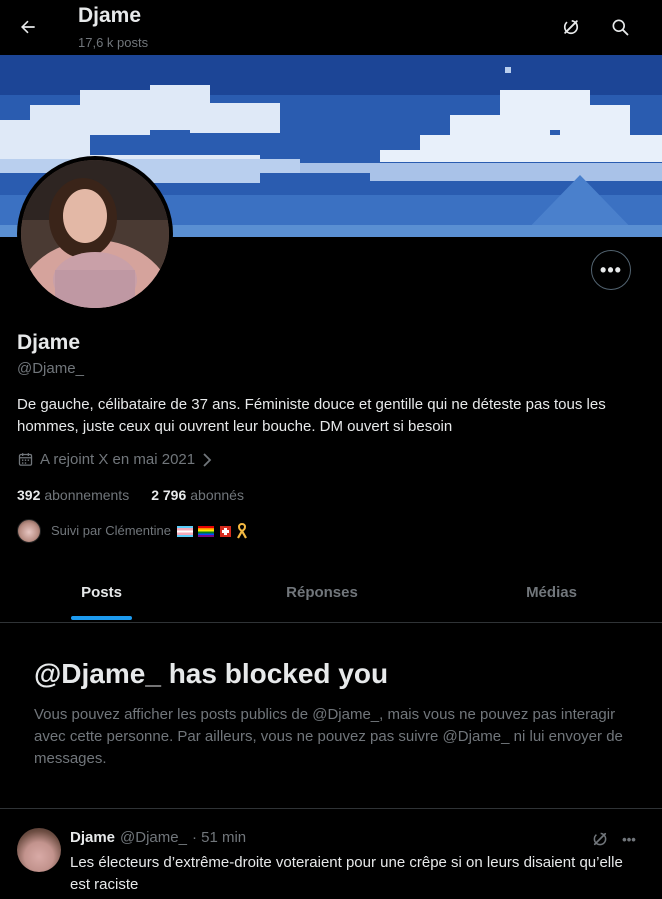 This screenshot has width=662, height=899. Describe the element at coordinates (39, 850) in the screenshot. I see `post-avatar` at that location.